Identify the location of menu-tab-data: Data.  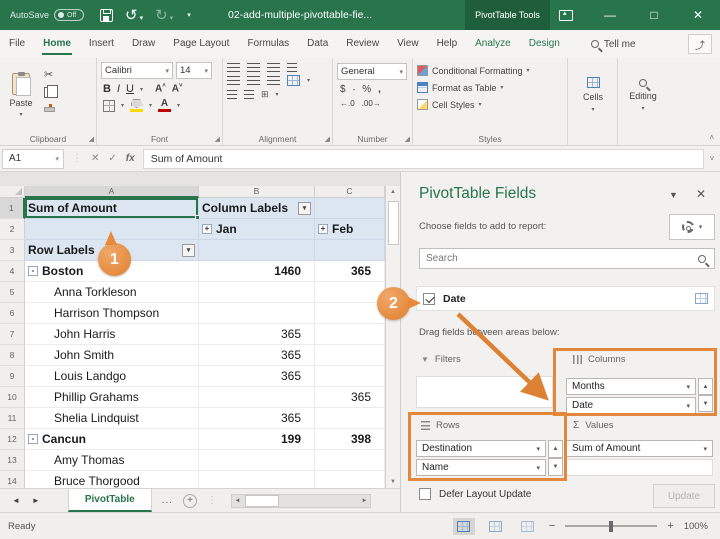
(317, 44).